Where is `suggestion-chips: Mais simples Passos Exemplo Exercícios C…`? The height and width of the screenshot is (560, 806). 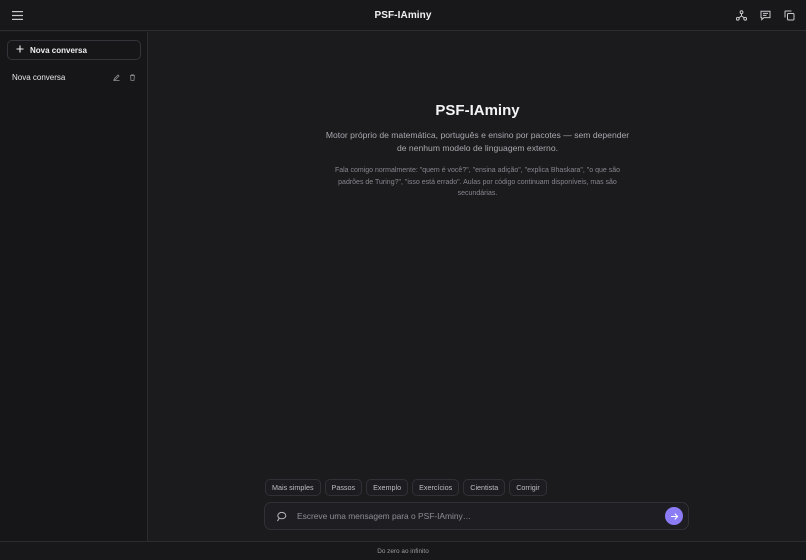
suggestion-chips: Mais simples Passos Exemplo Exercícios C… is located at coordinates (406, 487).